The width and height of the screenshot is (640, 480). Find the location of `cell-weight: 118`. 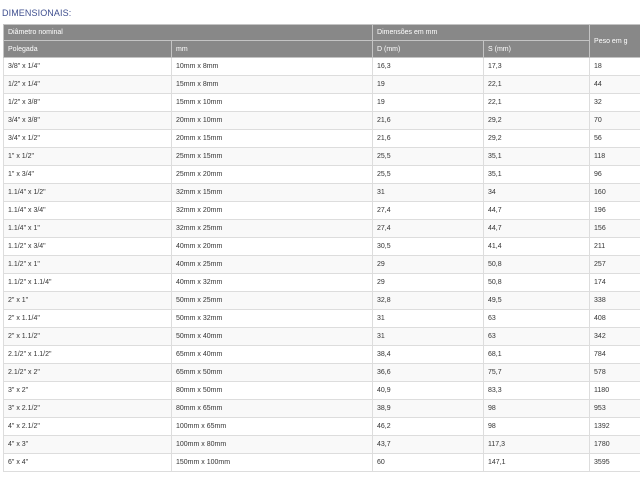

cell-weight: 118 is located at coordinates (614, 156).